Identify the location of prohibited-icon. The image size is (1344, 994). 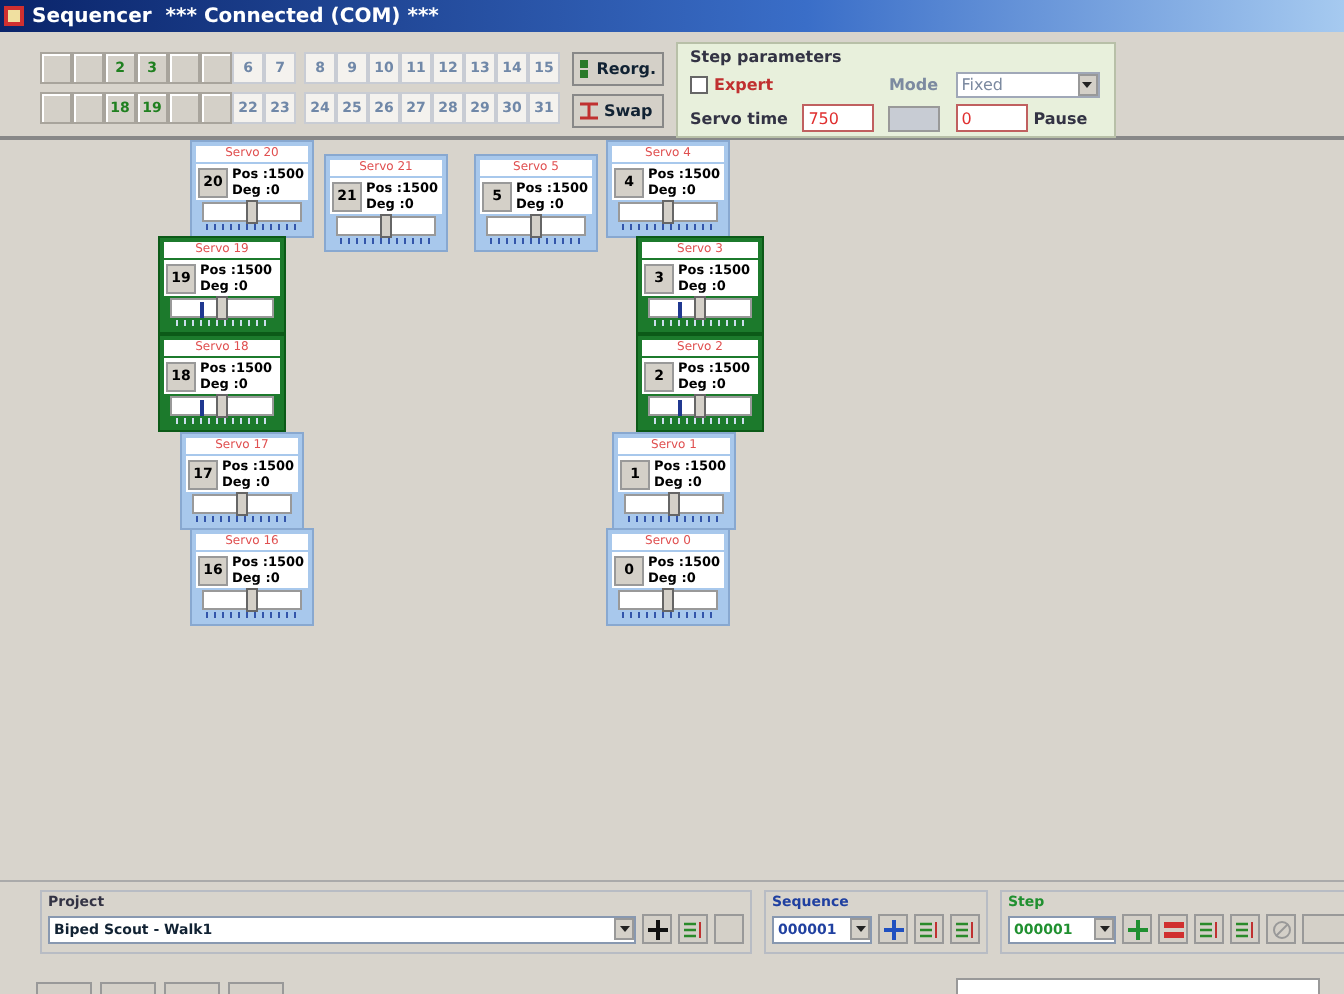
(1281, 929).